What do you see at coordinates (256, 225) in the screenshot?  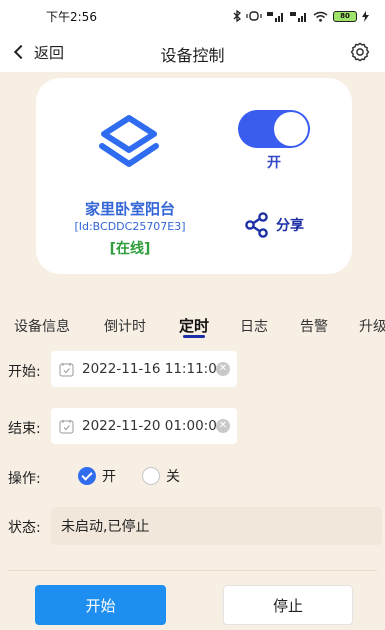 I see `share-icon` at bounding box center [256, 225].